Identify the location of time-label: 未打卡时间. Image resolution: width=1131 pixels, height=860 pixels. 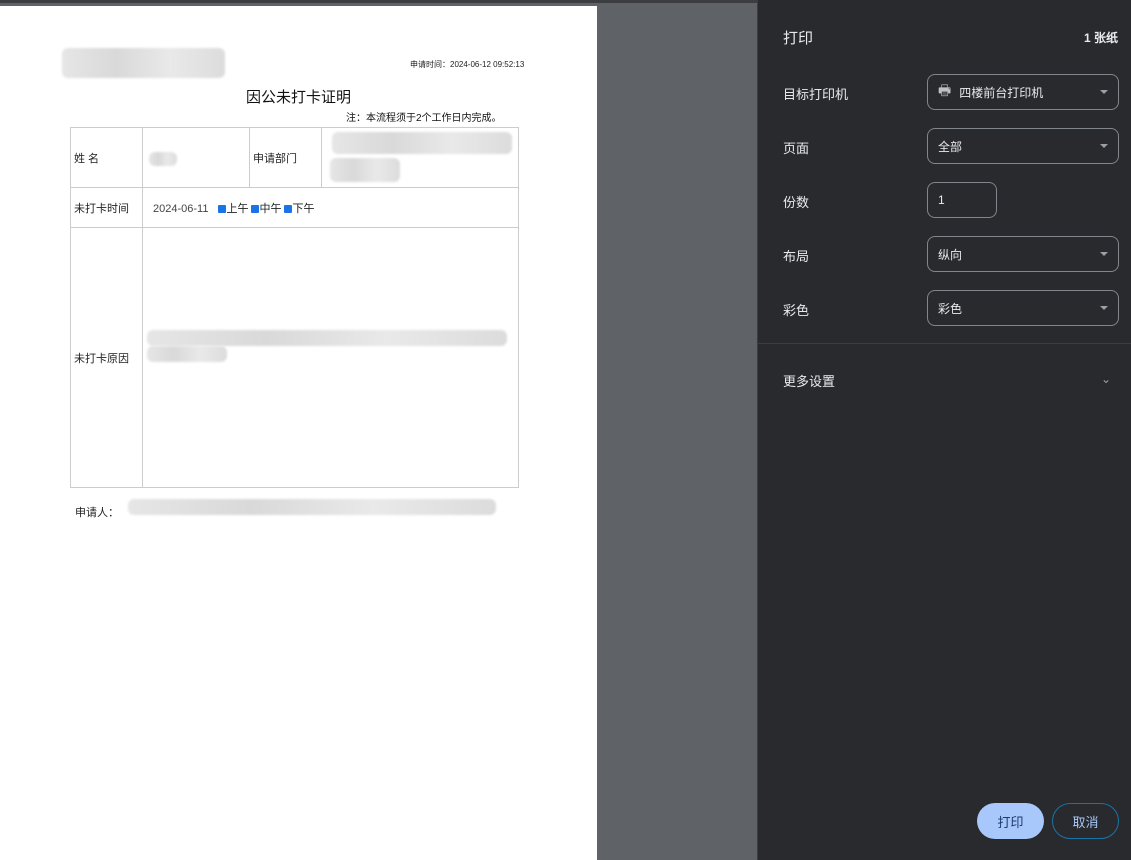
(106, 207).